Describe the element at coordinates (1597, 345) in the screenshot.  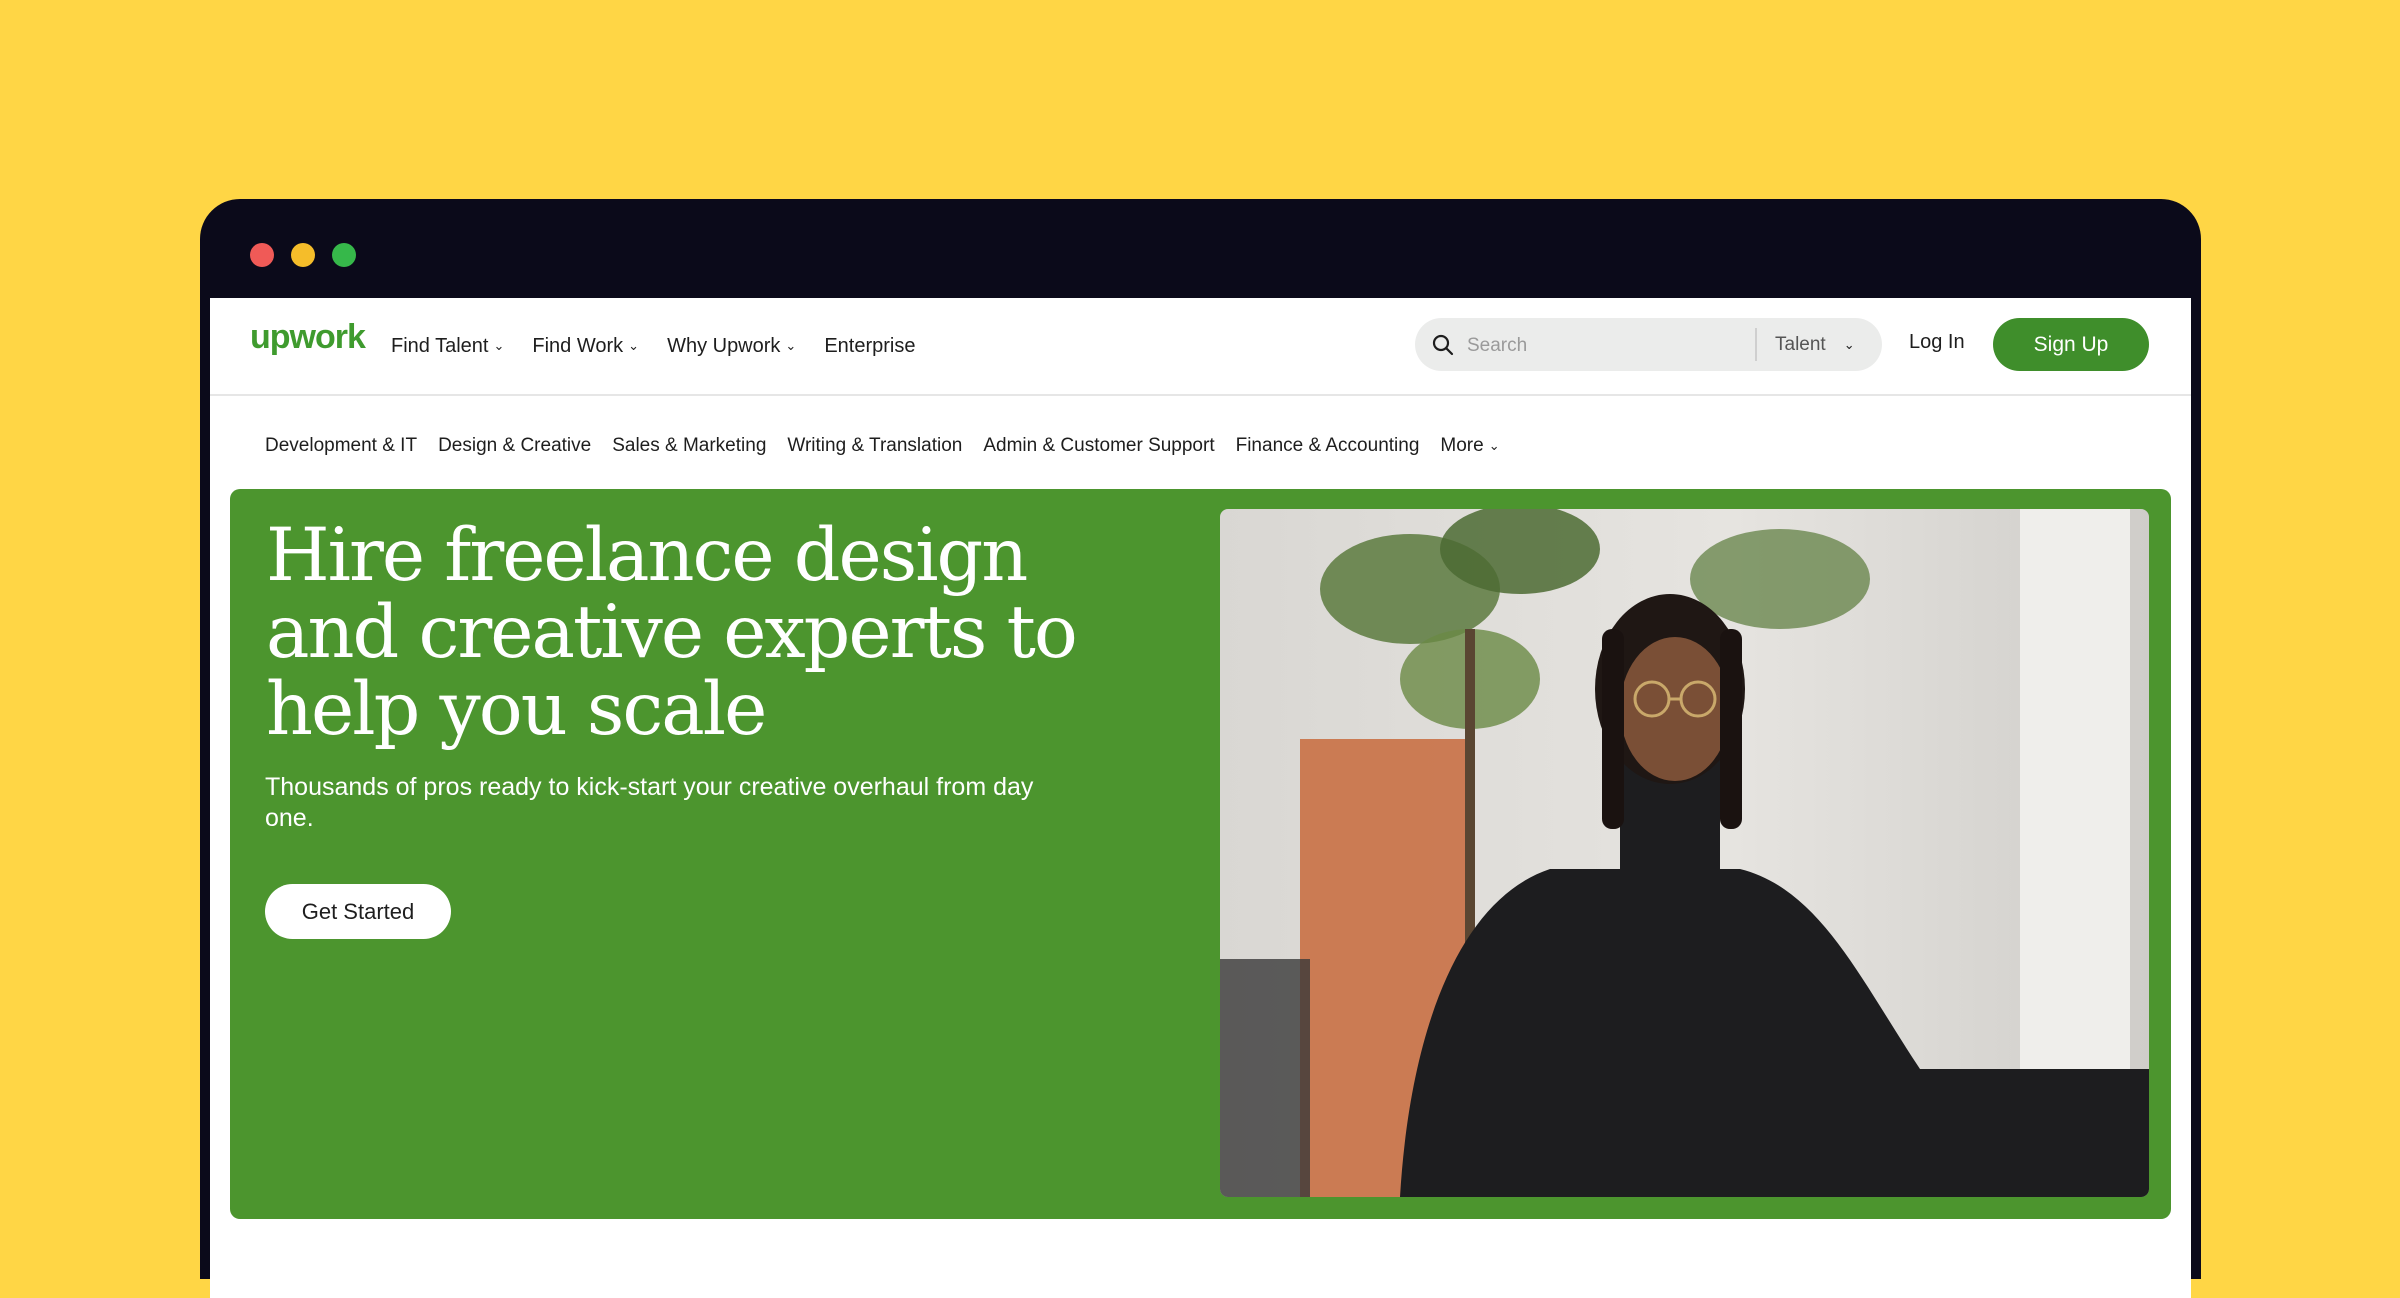
I see `search-input` at that location.